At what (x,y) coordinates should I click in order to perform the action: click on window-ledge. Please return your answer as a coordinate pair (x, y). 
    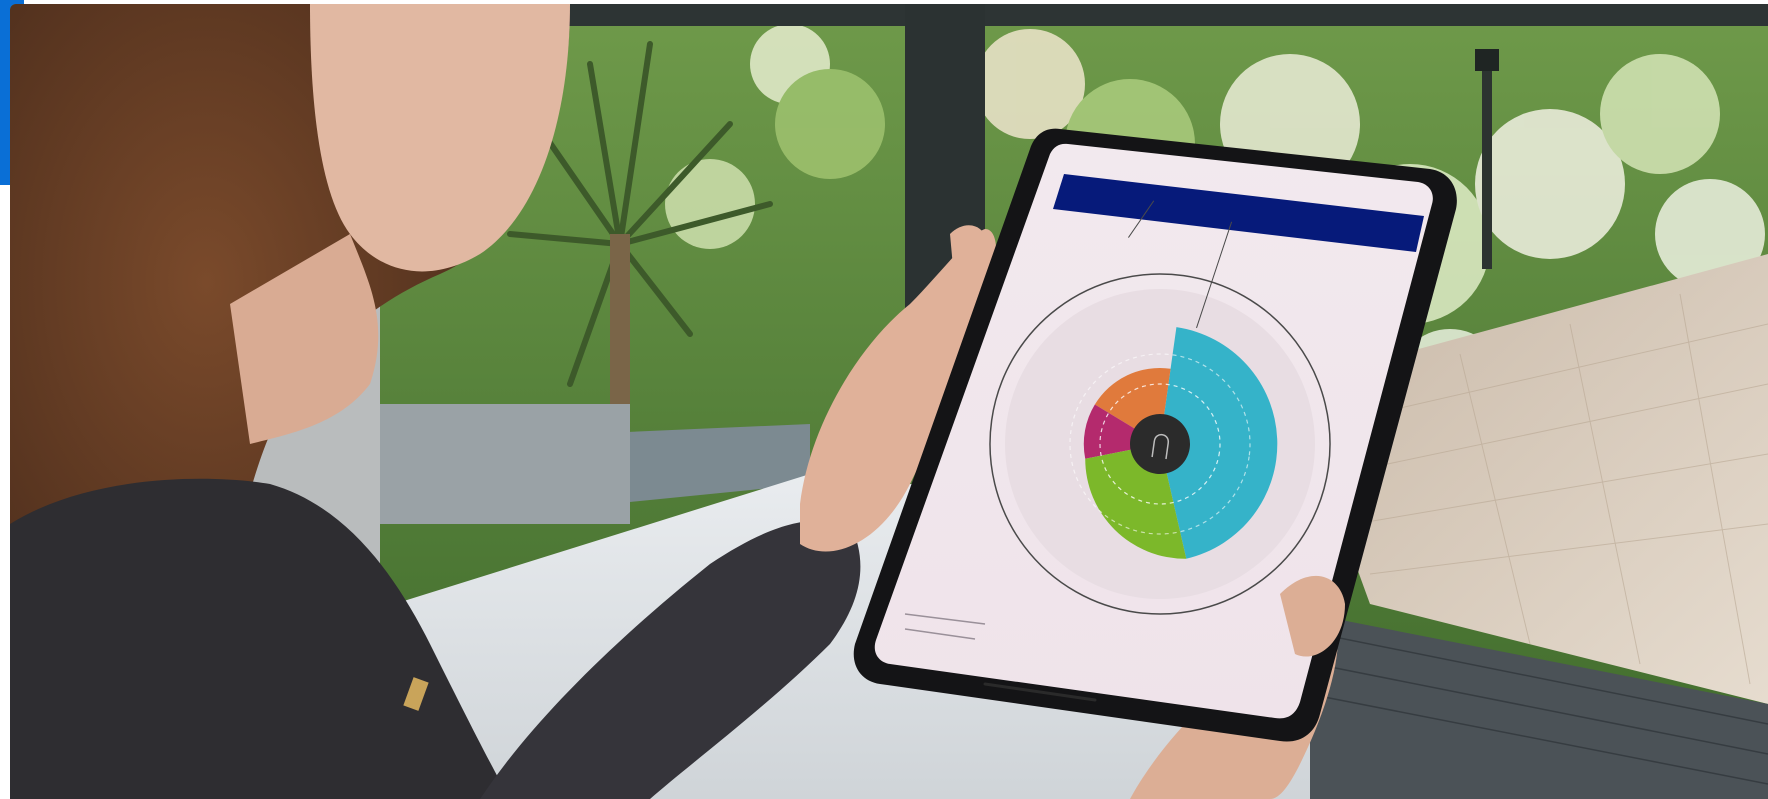
    Looking at the image, I should click on (505, 464).